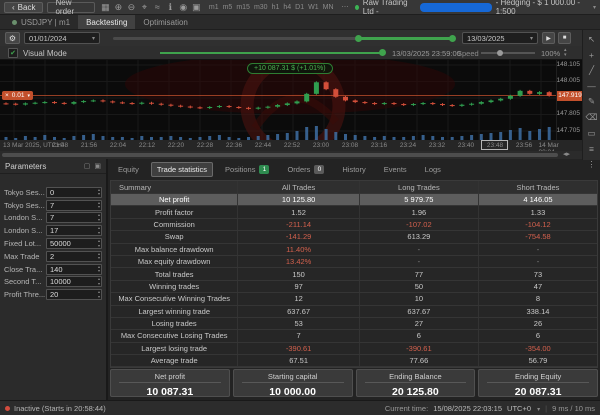  Describe the element at coordinates (89, 145) in the screenshot. I see `time-tick: 21:56` at that location.